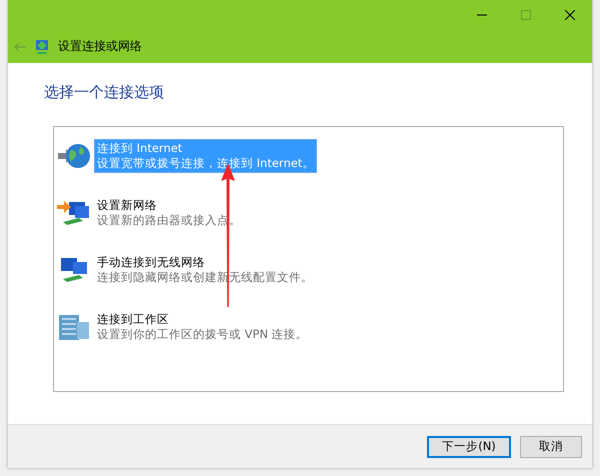 The width and height of the screenshot is (600, 476). What do you see at coordinates (469, 447) in the screenshot?
I see `next-button: 下一步(N)` at bounding box center [469, 447].